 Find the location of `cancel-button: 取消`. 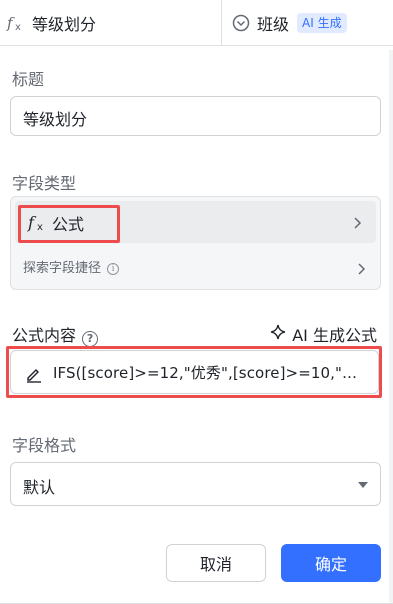

cancel-button: 取消 is located at coordinates (216, 563).